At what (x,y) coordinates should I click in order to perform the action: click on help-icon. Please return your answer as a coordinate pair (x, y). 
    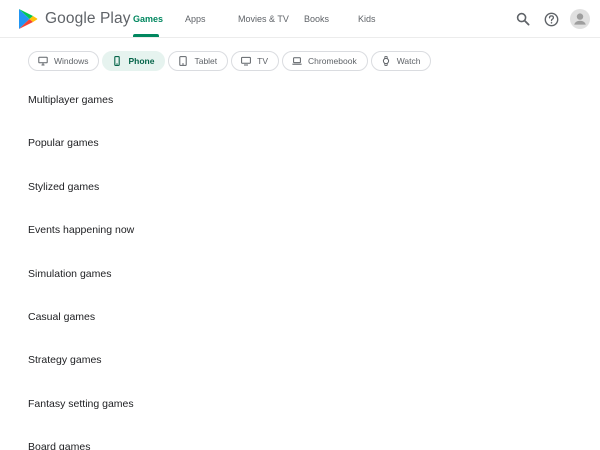
    Looking at the image, I should click on (551, 19).